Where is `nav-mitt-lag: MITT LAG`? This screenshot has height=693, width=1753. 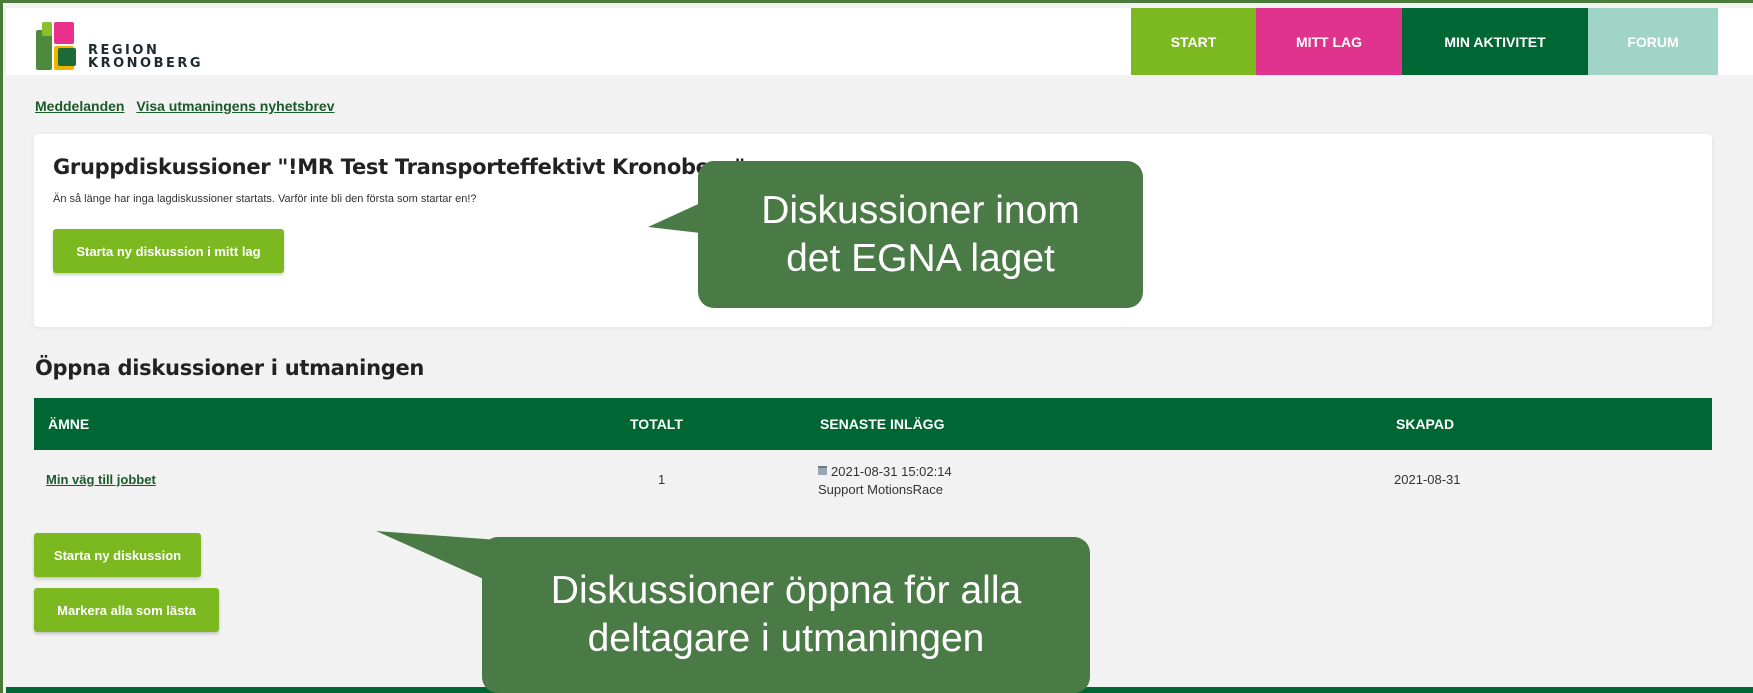 nav-mitt-lag: MITT LAG is located at coordinates (1329, 41).